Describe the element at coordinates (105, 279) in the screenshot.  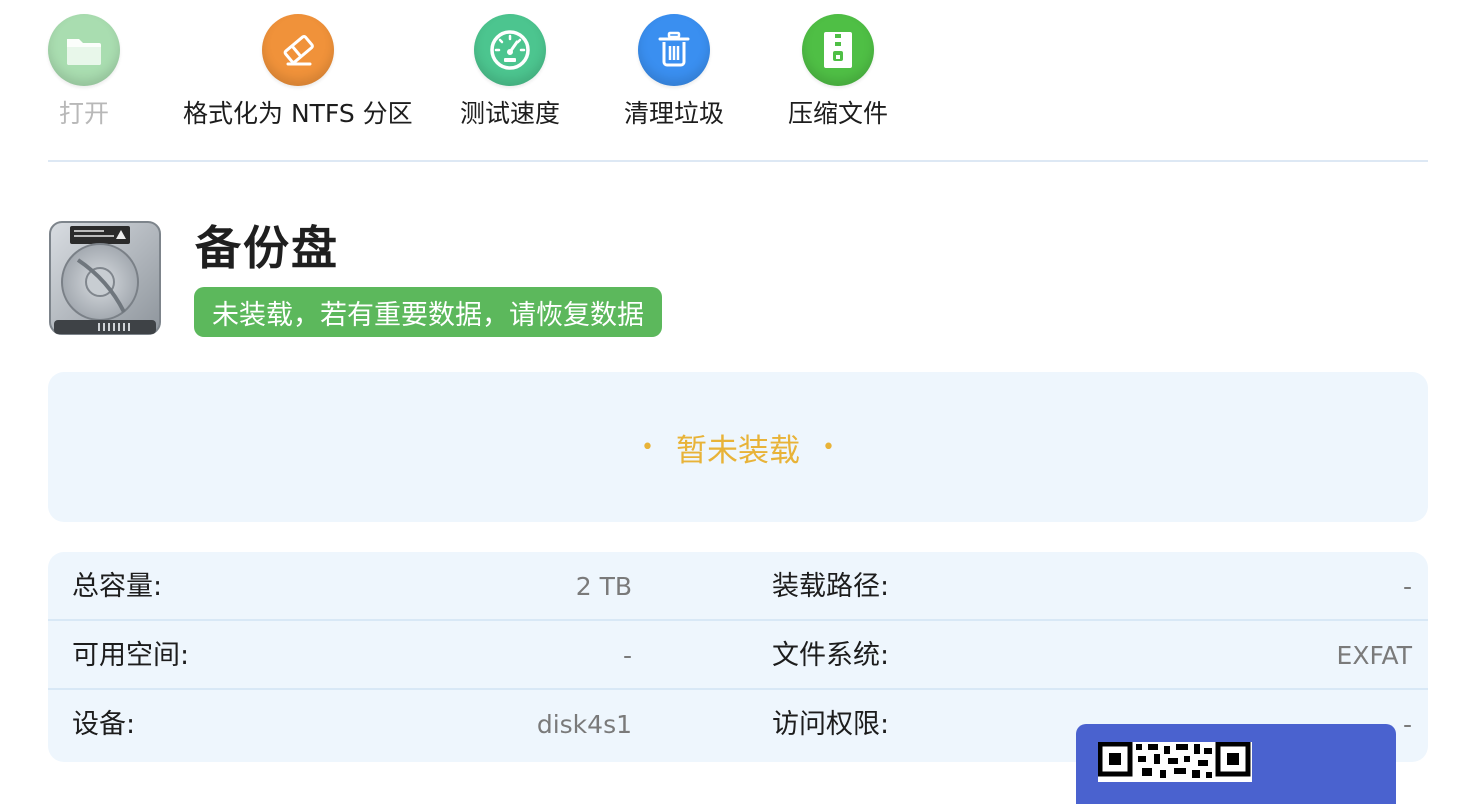
I see `hard-drive-icon` at that location.